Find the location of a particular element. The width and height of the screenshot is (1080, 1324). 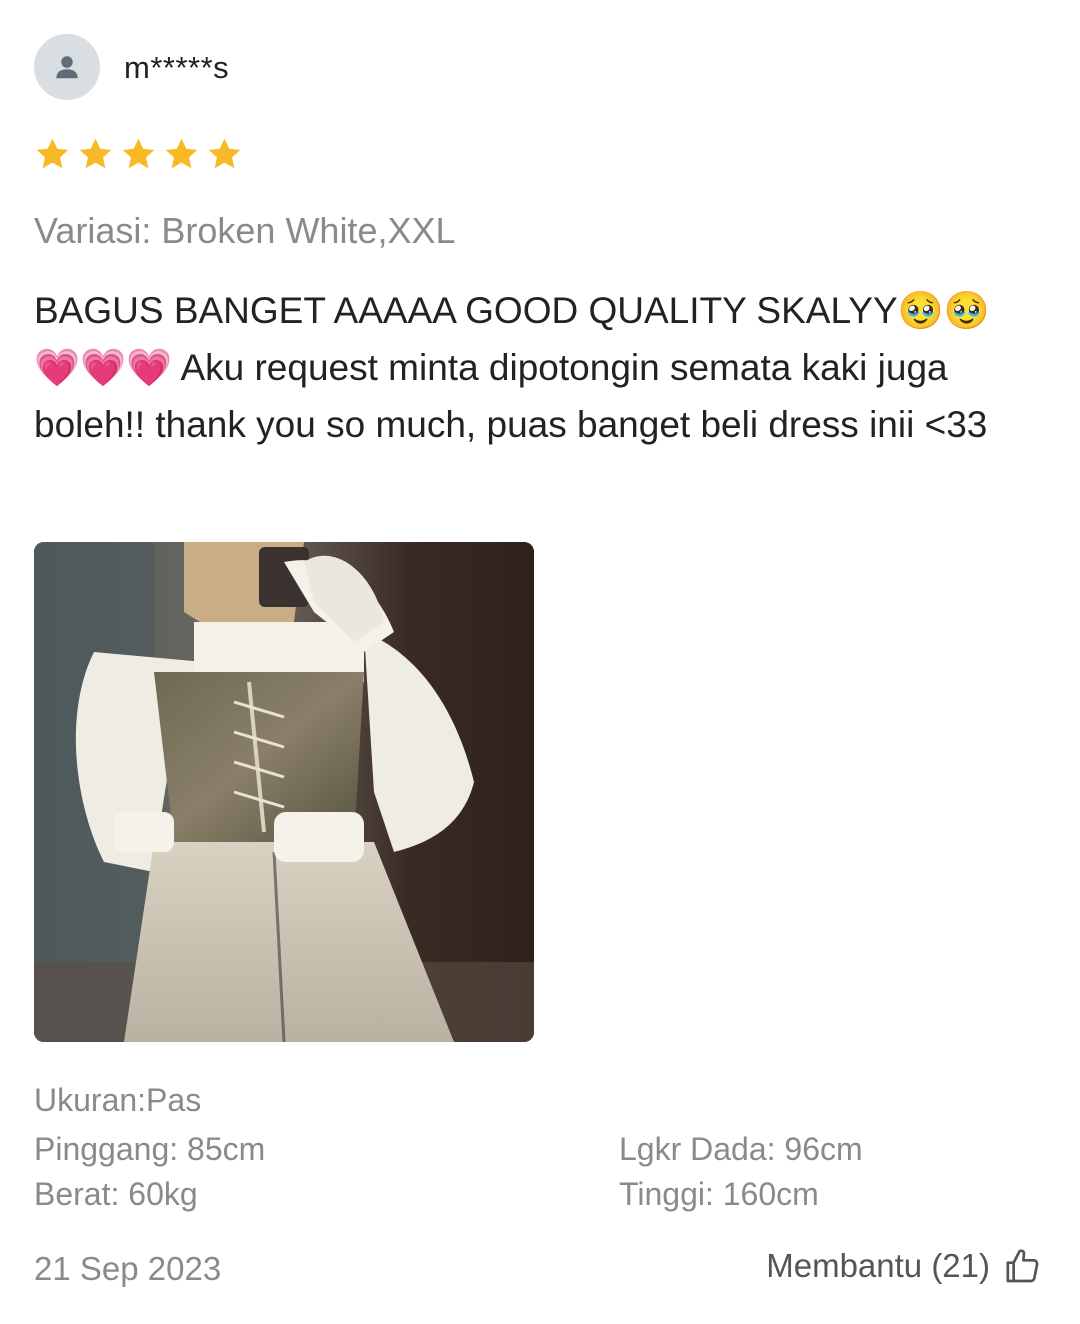

star-rating is located at coordinates (138, 154).